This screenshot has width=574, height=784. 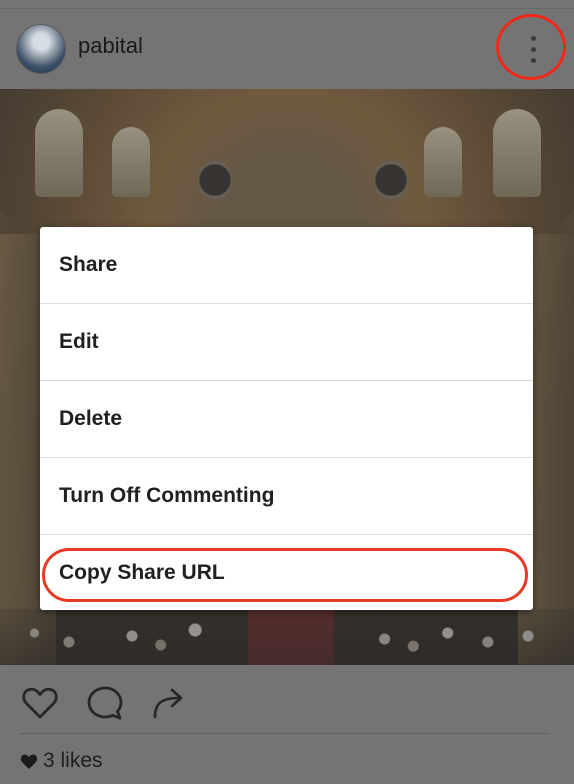 I want to click on share-arrow-icon, so click(x=169, y=703).